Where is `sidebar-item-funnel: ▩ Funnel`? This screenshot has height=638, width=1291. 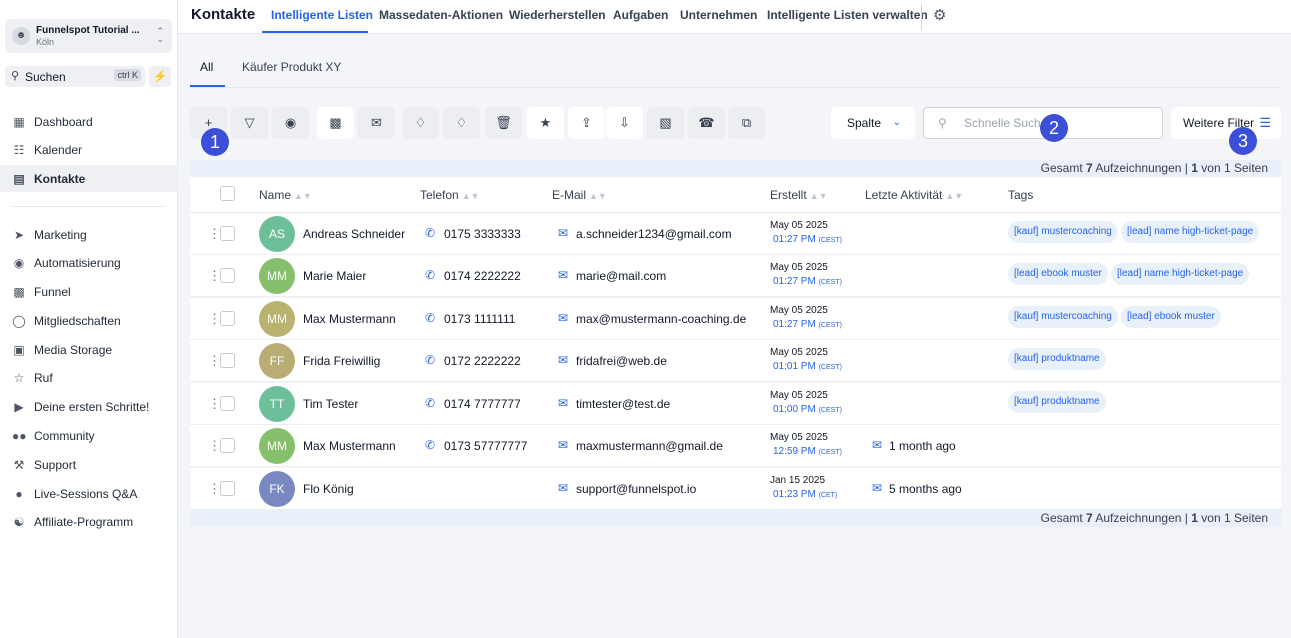
sidebar-item-funnel: ▩ Funnel is located at coordinates (89, 291).